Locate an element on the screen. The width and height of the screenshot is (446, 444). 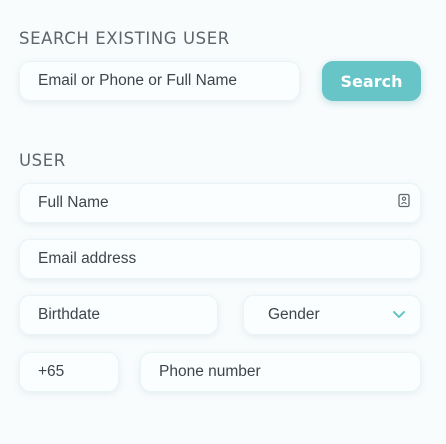
email-placeholder: Email address is located at coordinates (87, 258).